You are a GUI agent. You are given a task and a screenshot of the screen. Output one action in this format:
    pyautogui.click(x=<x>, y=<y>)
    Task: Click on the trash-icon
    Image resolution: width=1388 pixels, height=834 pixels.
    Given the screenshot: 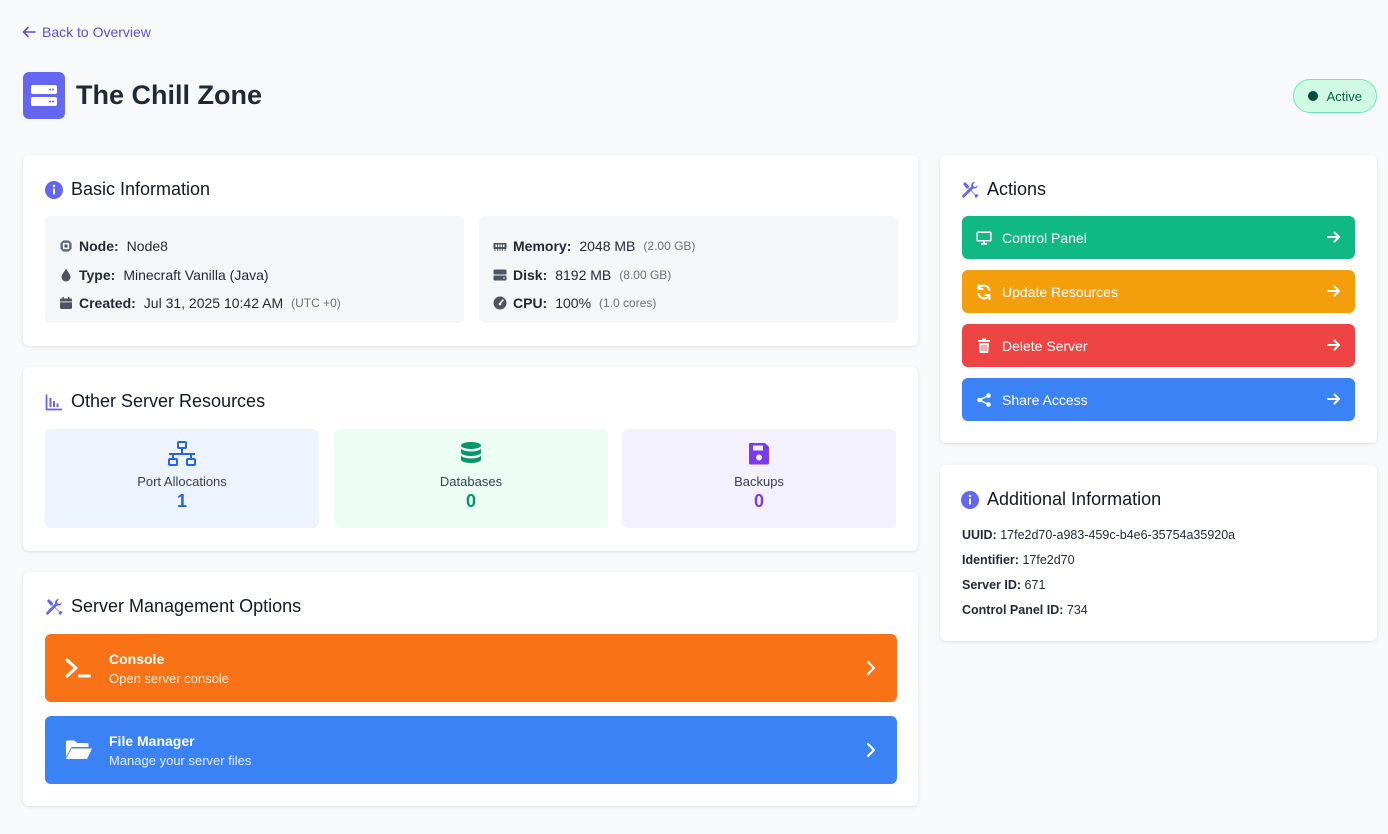 What is the action you would take?
    pyautogui.click(x=984, y=345)
    